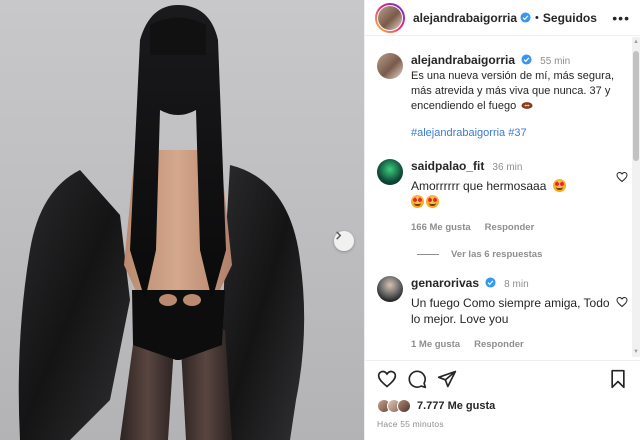 This screenshot has width=640, height=440. What do you see at coordinates (447, 166) in the screenshot?
I see `comment-username: saidpalao_fit` at bounding box center [447, 166].